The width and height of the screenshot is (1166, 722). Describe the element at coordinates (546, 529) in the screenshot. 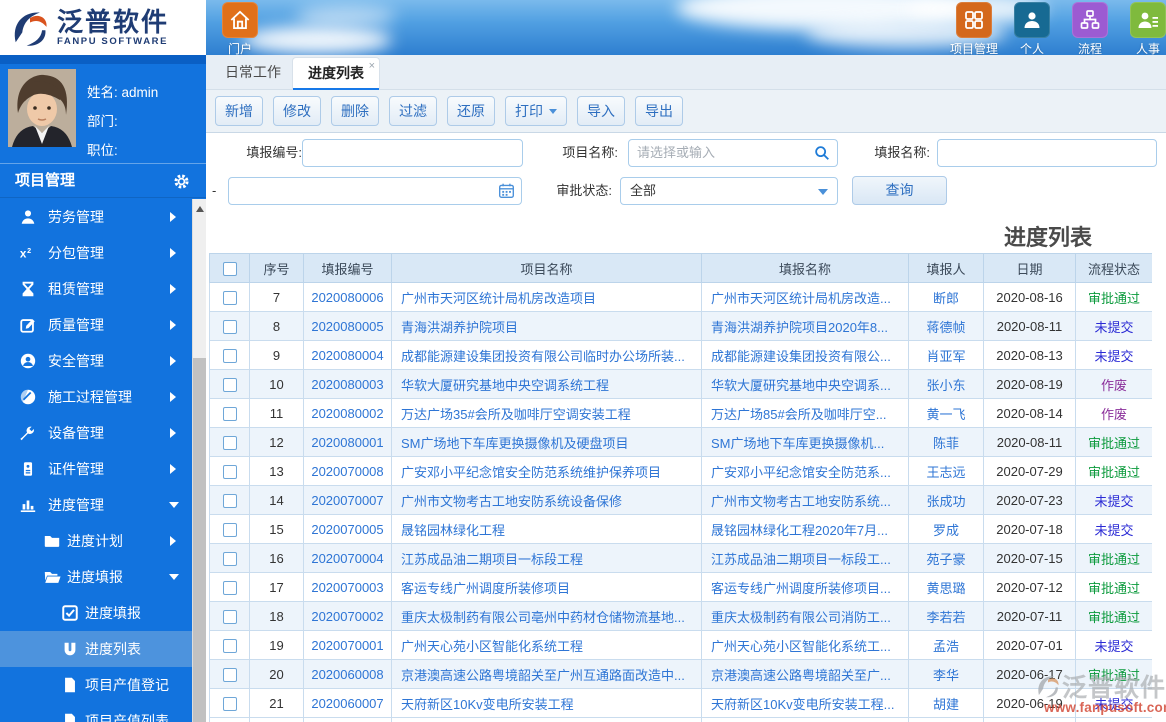

I see `cell-project-link: 晟铭园林绿化工程` at that location.